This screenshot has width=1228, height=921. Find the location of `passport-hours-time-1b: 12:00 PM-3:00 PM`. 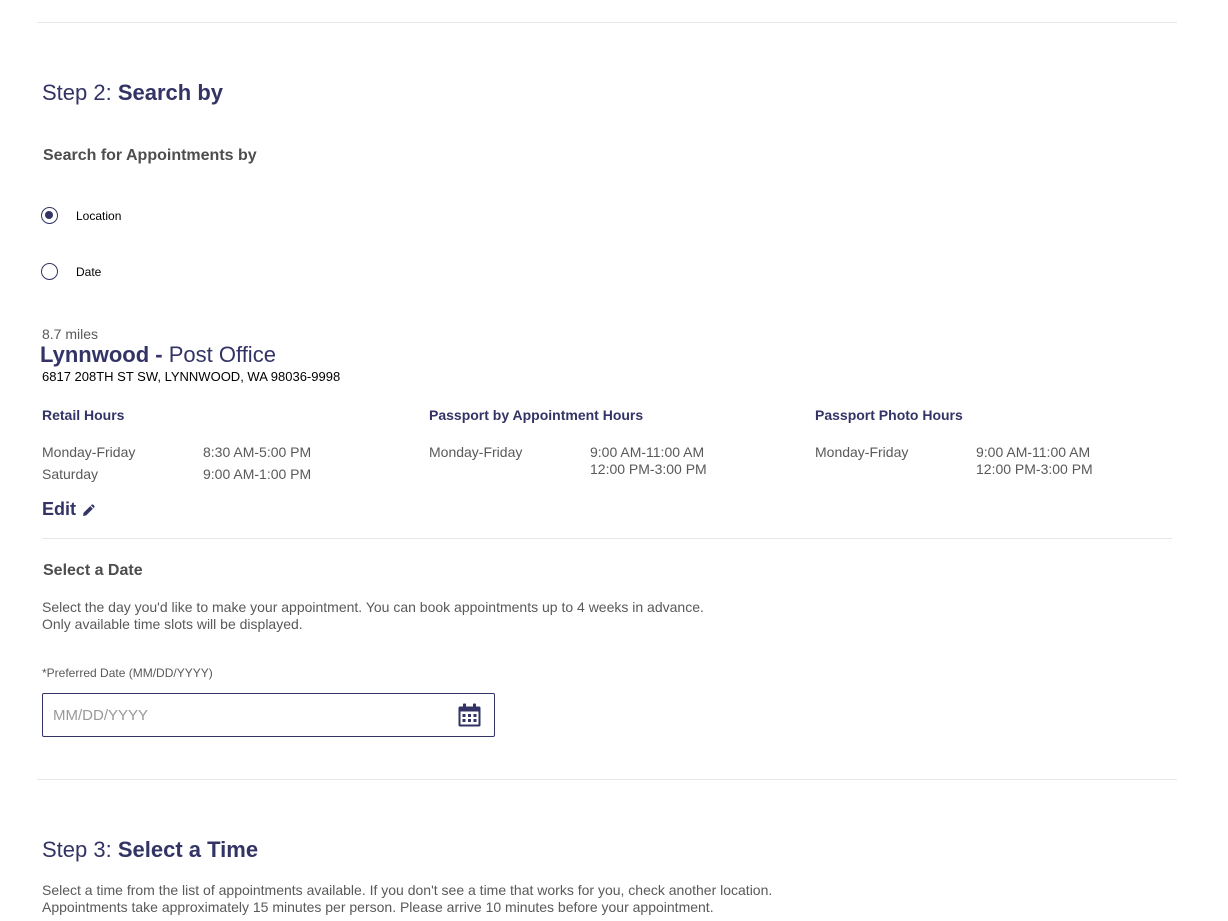

passport-hours-time-1b: 12:00 PM-3:00 PM is located at coordinates (648, 469).